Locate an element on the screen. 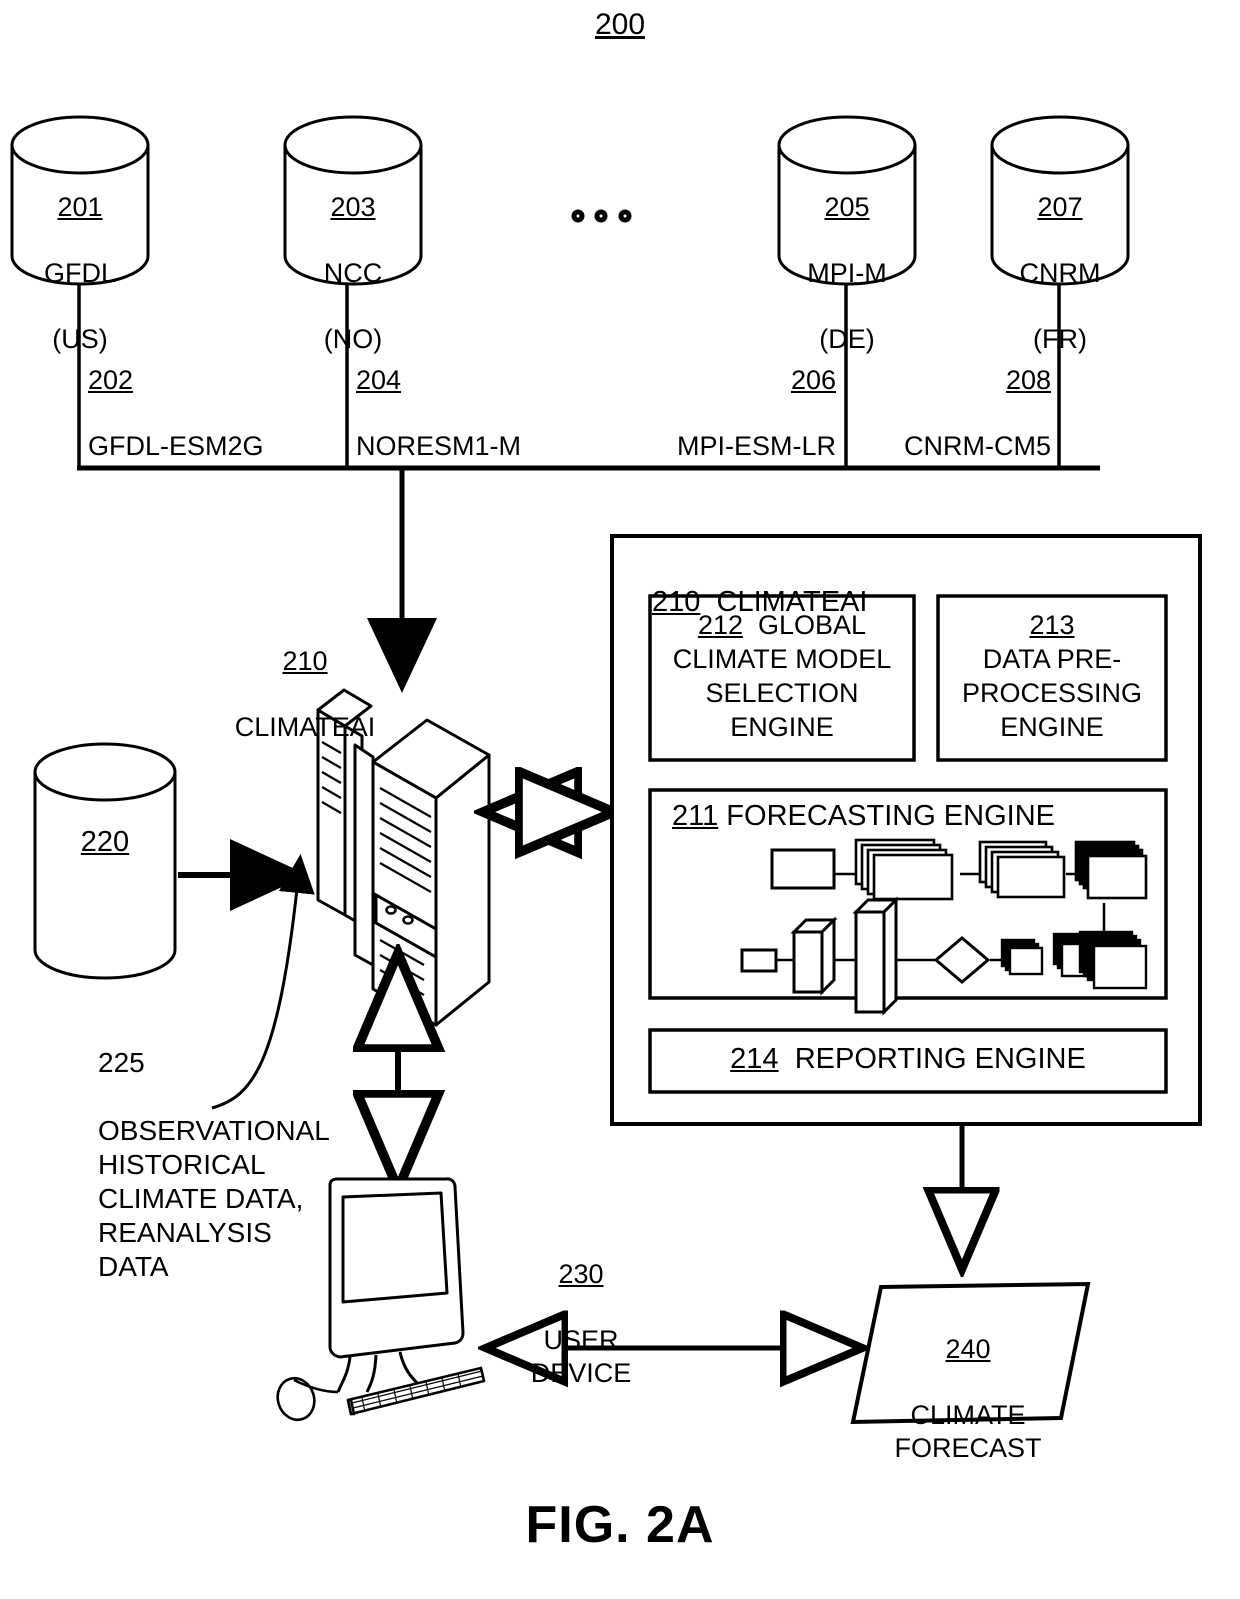 Image resolution: width=1240 pixels, height=1599 pixels. module-214: 214 REPORTING ENGINE is located at coordinates (908, 1059).